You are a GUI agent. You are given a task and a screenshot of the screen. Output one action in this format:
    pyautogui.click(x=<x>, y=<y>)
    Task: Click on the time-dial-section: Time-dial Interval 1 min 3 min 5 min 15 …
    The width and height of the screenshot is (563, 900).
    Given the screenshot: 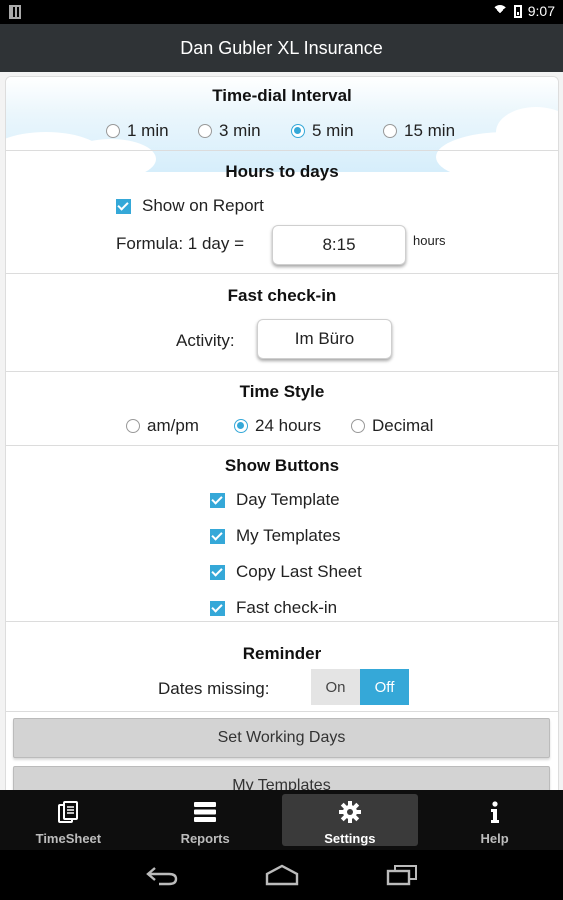 What is the action you would take?
    pyautogui.click(x=282, y=114)
    